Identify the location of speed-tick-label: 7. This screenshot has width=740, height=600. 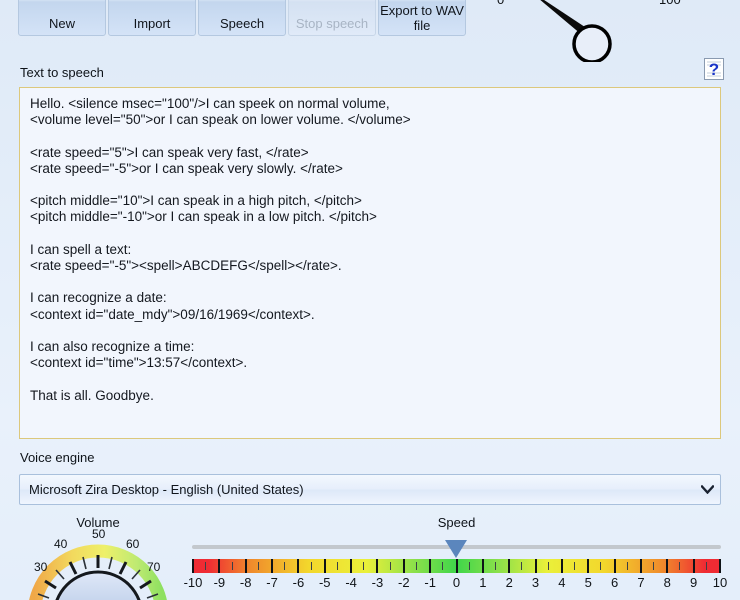
(641, 582).